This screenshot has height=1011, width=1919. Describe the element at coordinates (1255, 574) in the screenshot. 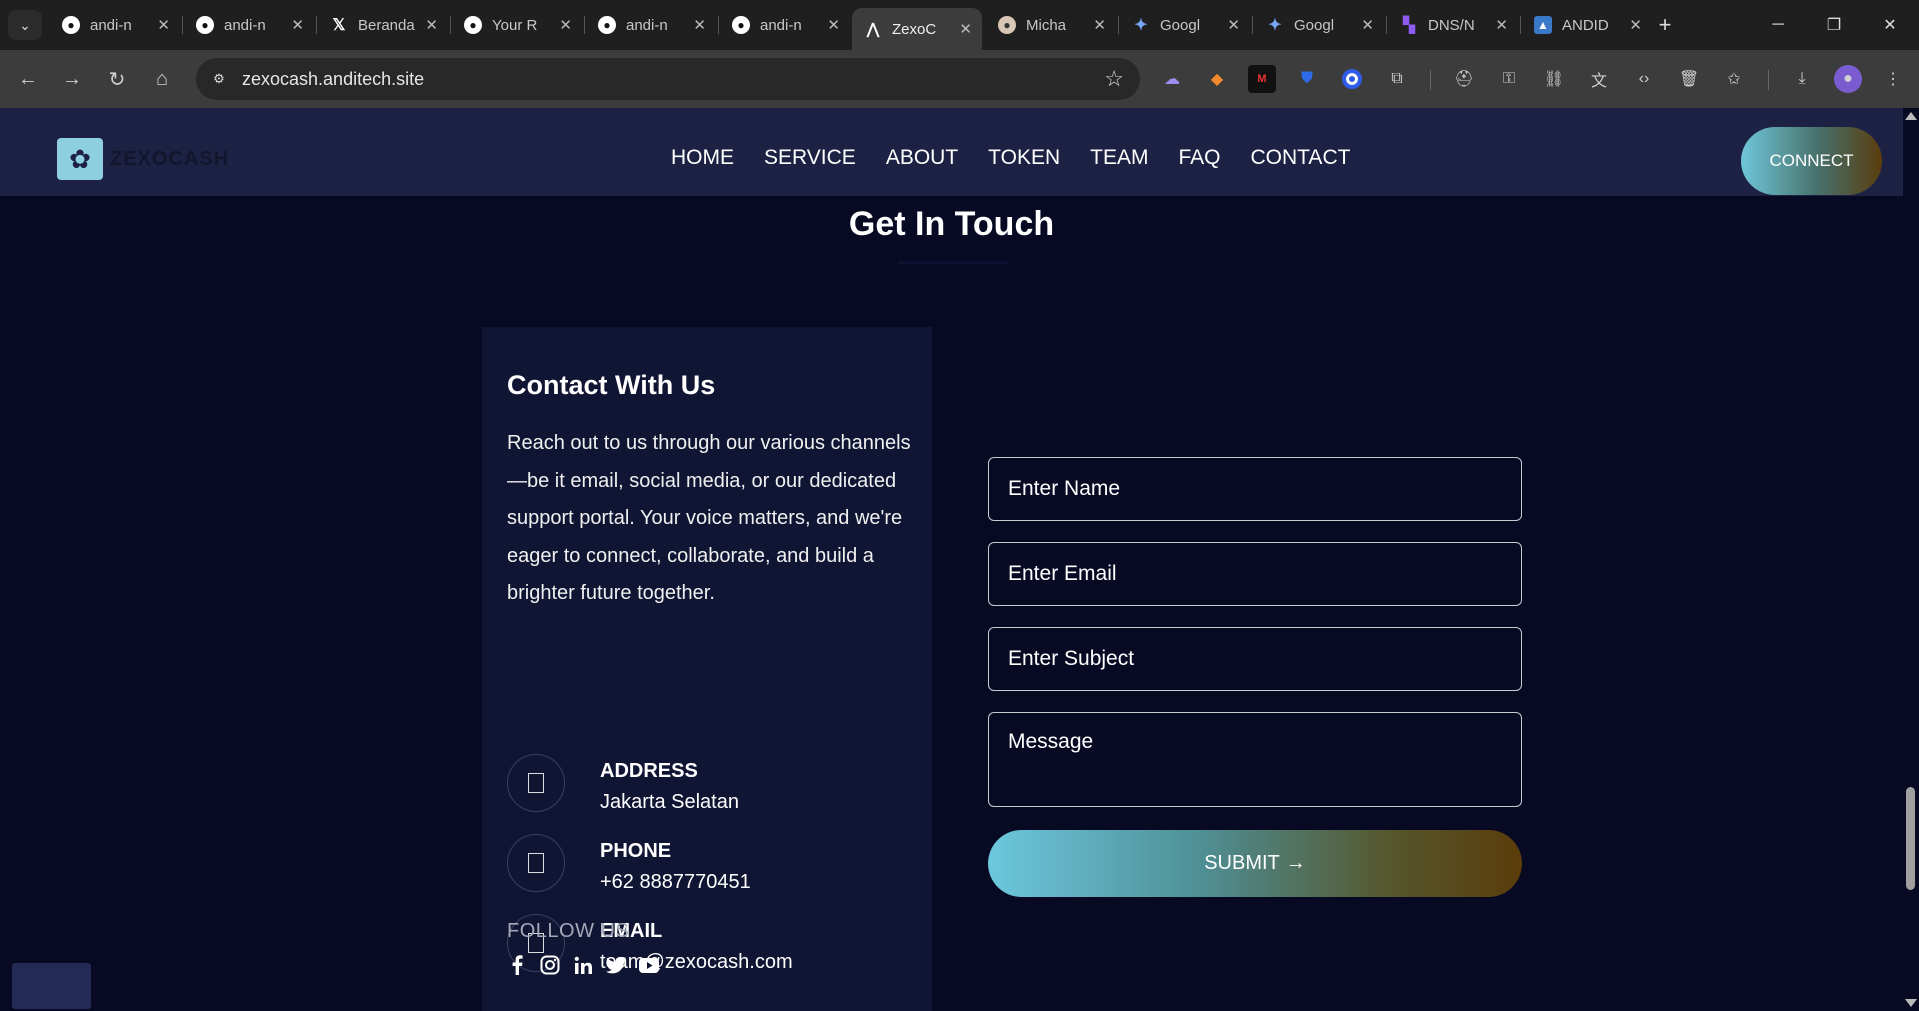

I see `email-input` at that location.